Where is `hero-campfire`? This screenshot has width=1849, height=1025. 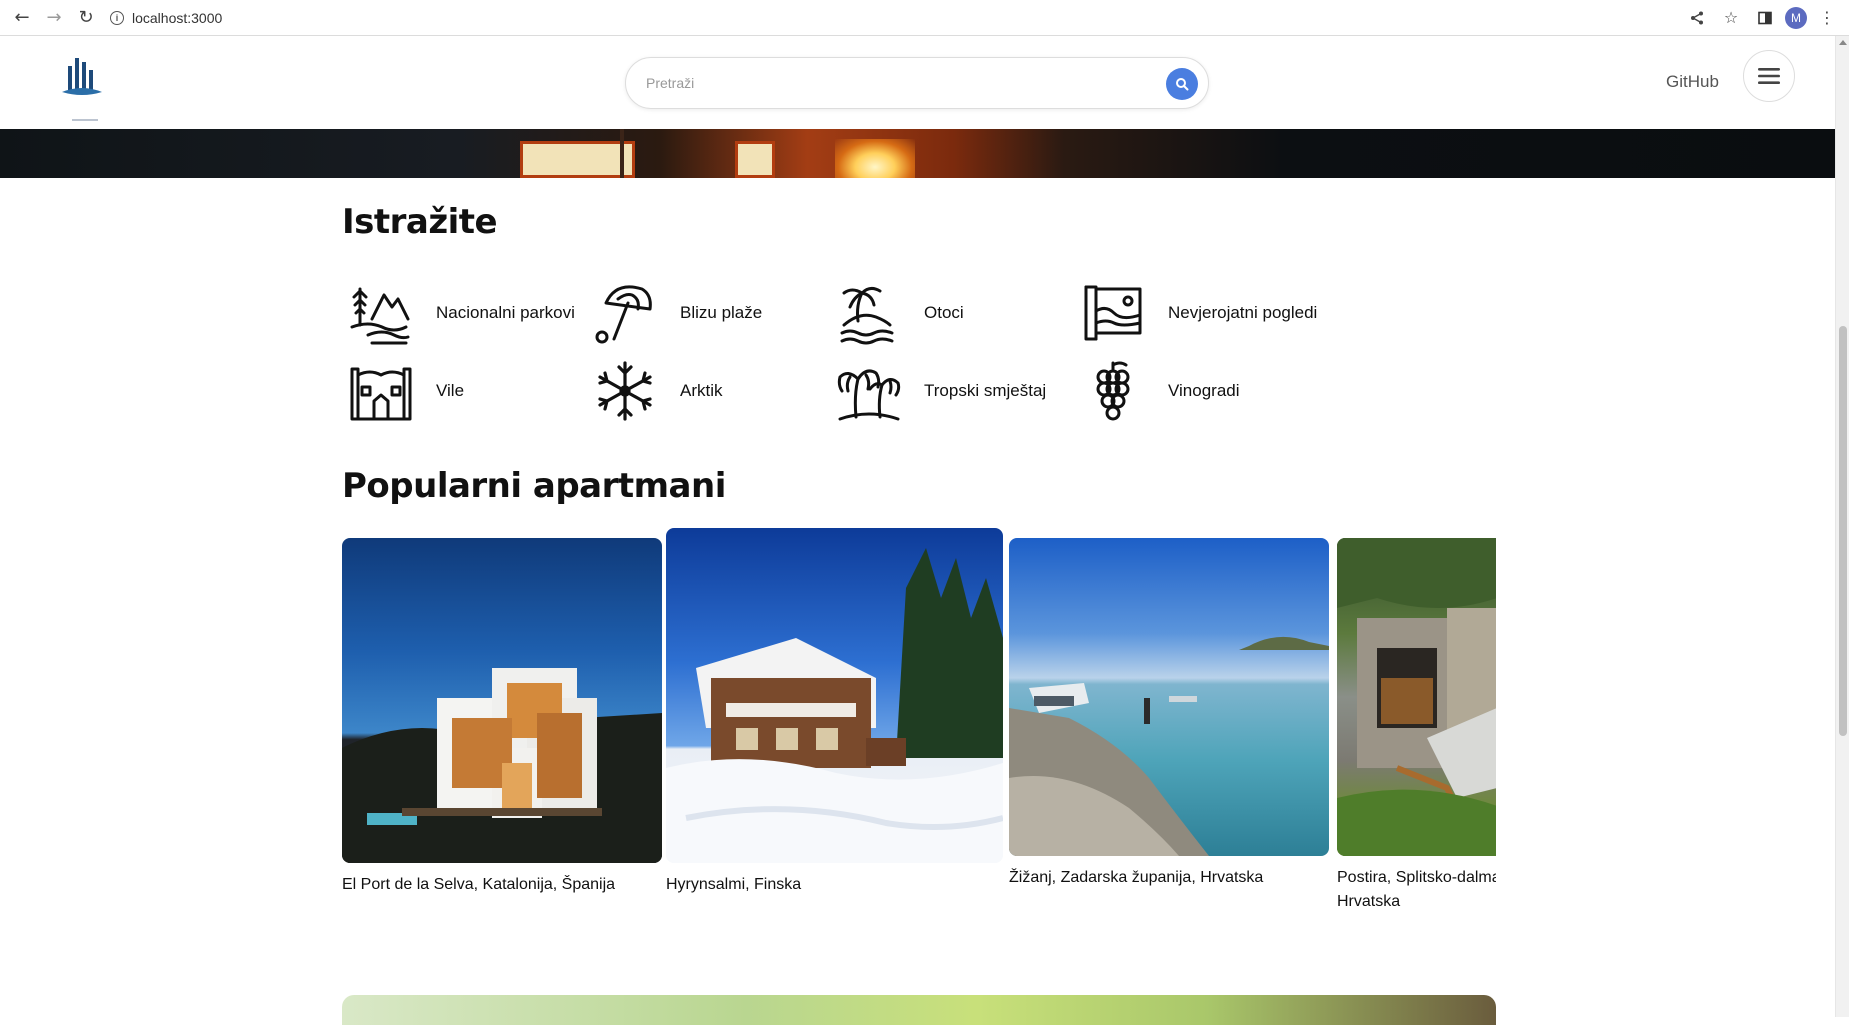 hero-campfire is located at coordinates (875, 158).